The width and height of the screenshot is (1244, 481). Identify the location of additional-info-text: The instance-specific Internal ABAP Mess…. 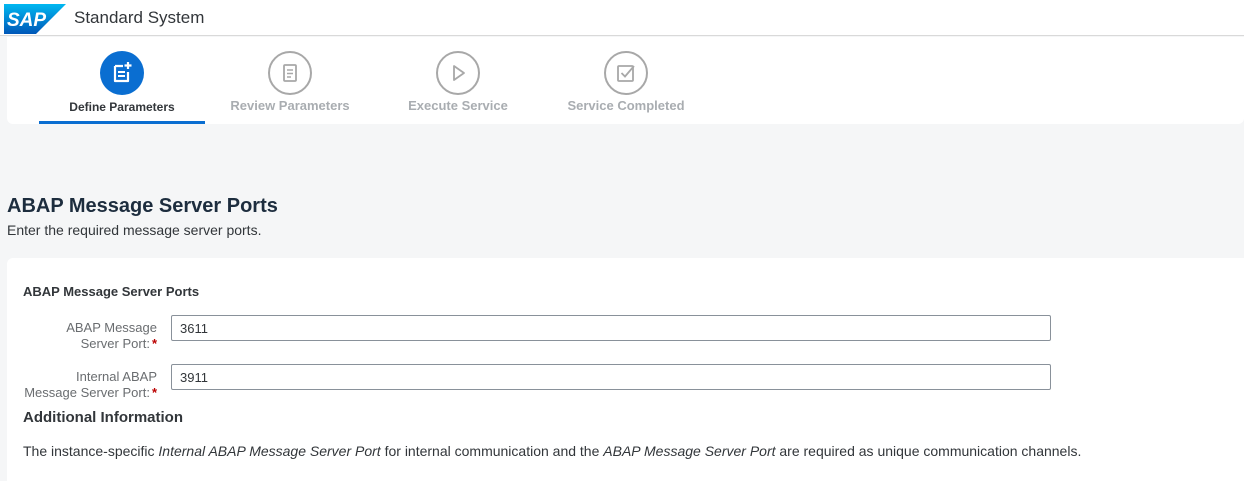
(552, 451).